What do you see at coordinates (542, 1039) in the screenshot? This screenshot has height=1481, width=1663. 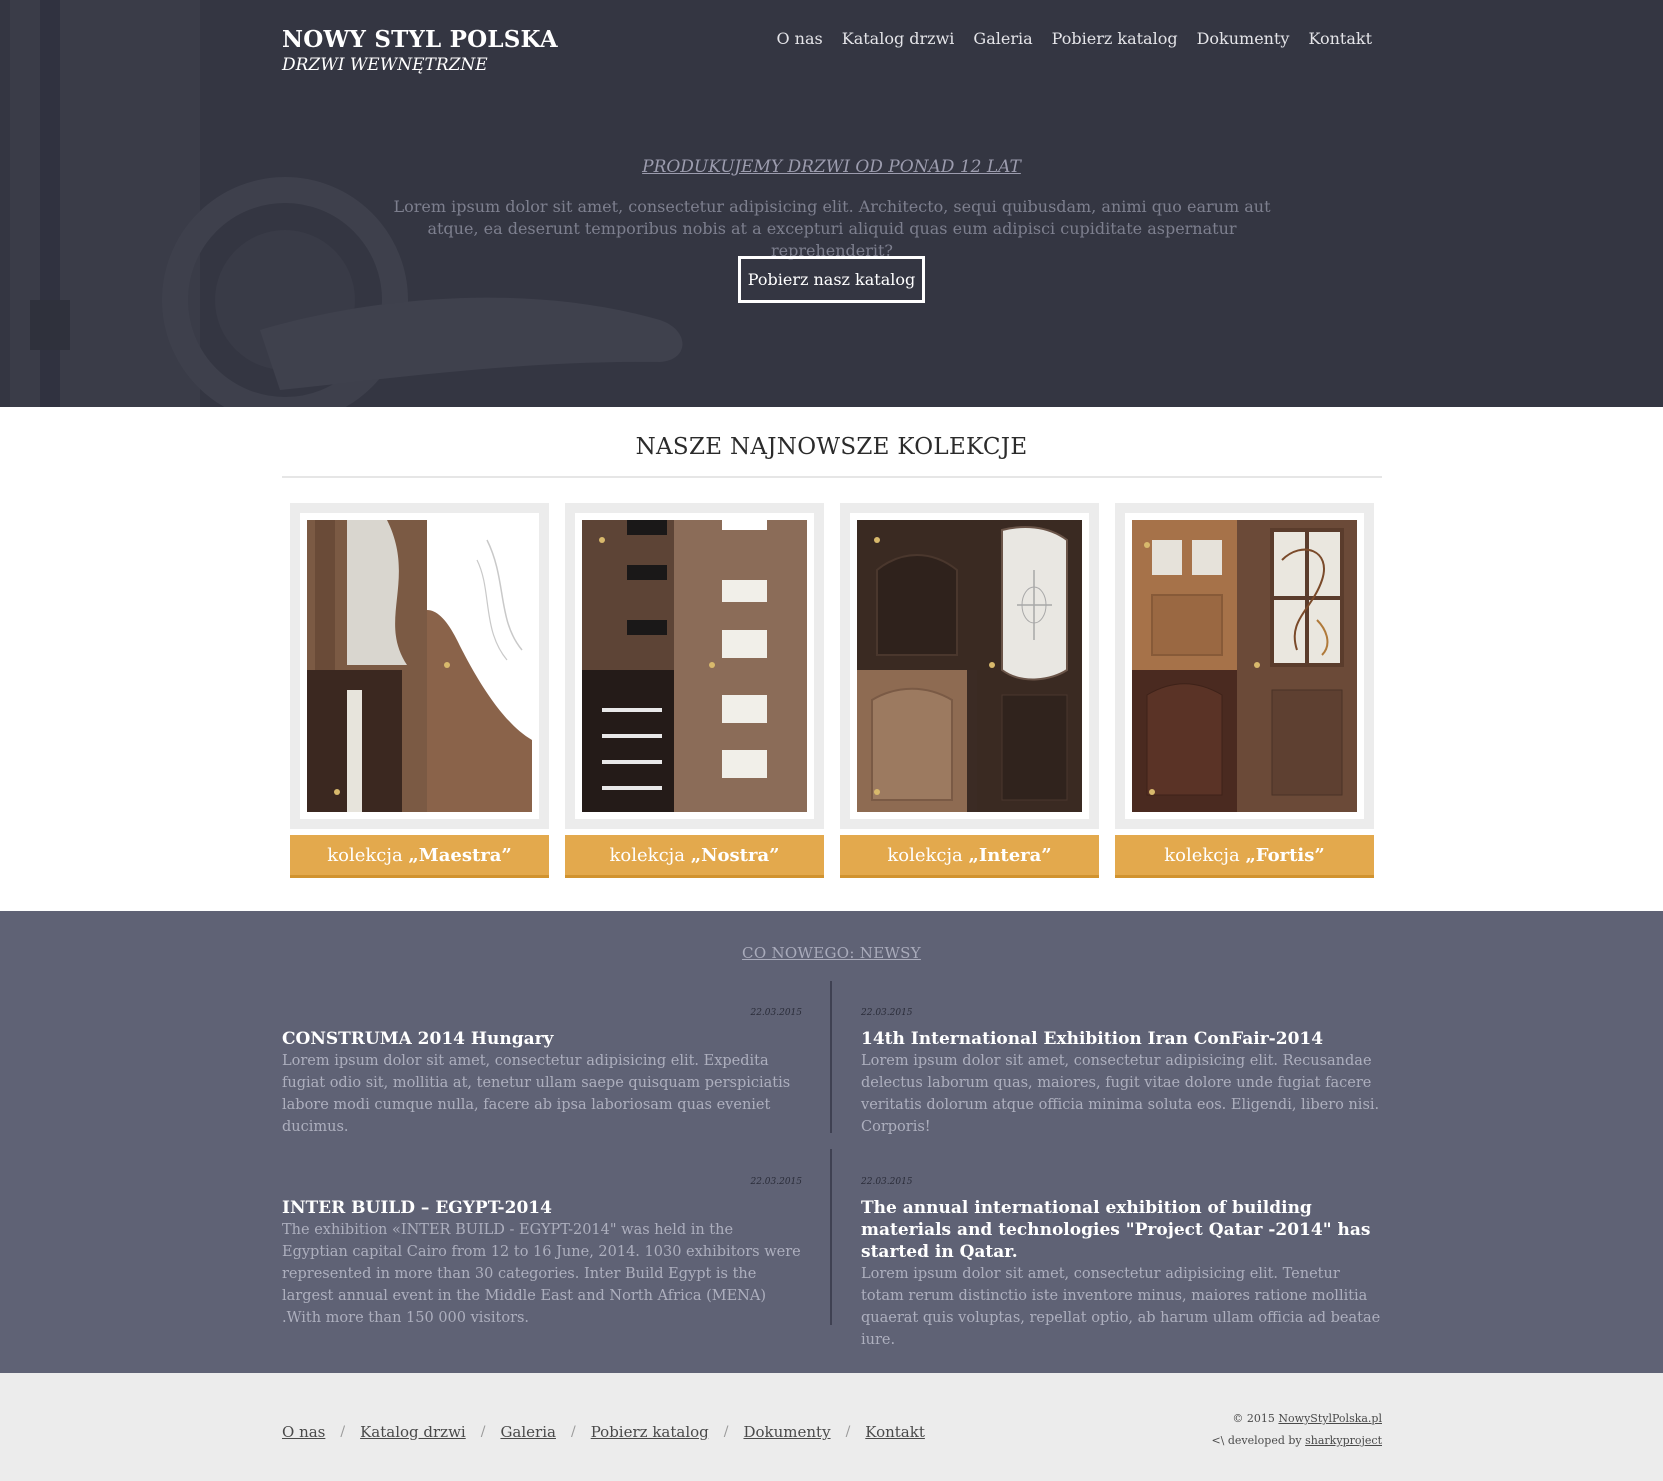 I see `news-headline: CONSTRUMA 2014 Hungary` at bounding box center [542, 1039].